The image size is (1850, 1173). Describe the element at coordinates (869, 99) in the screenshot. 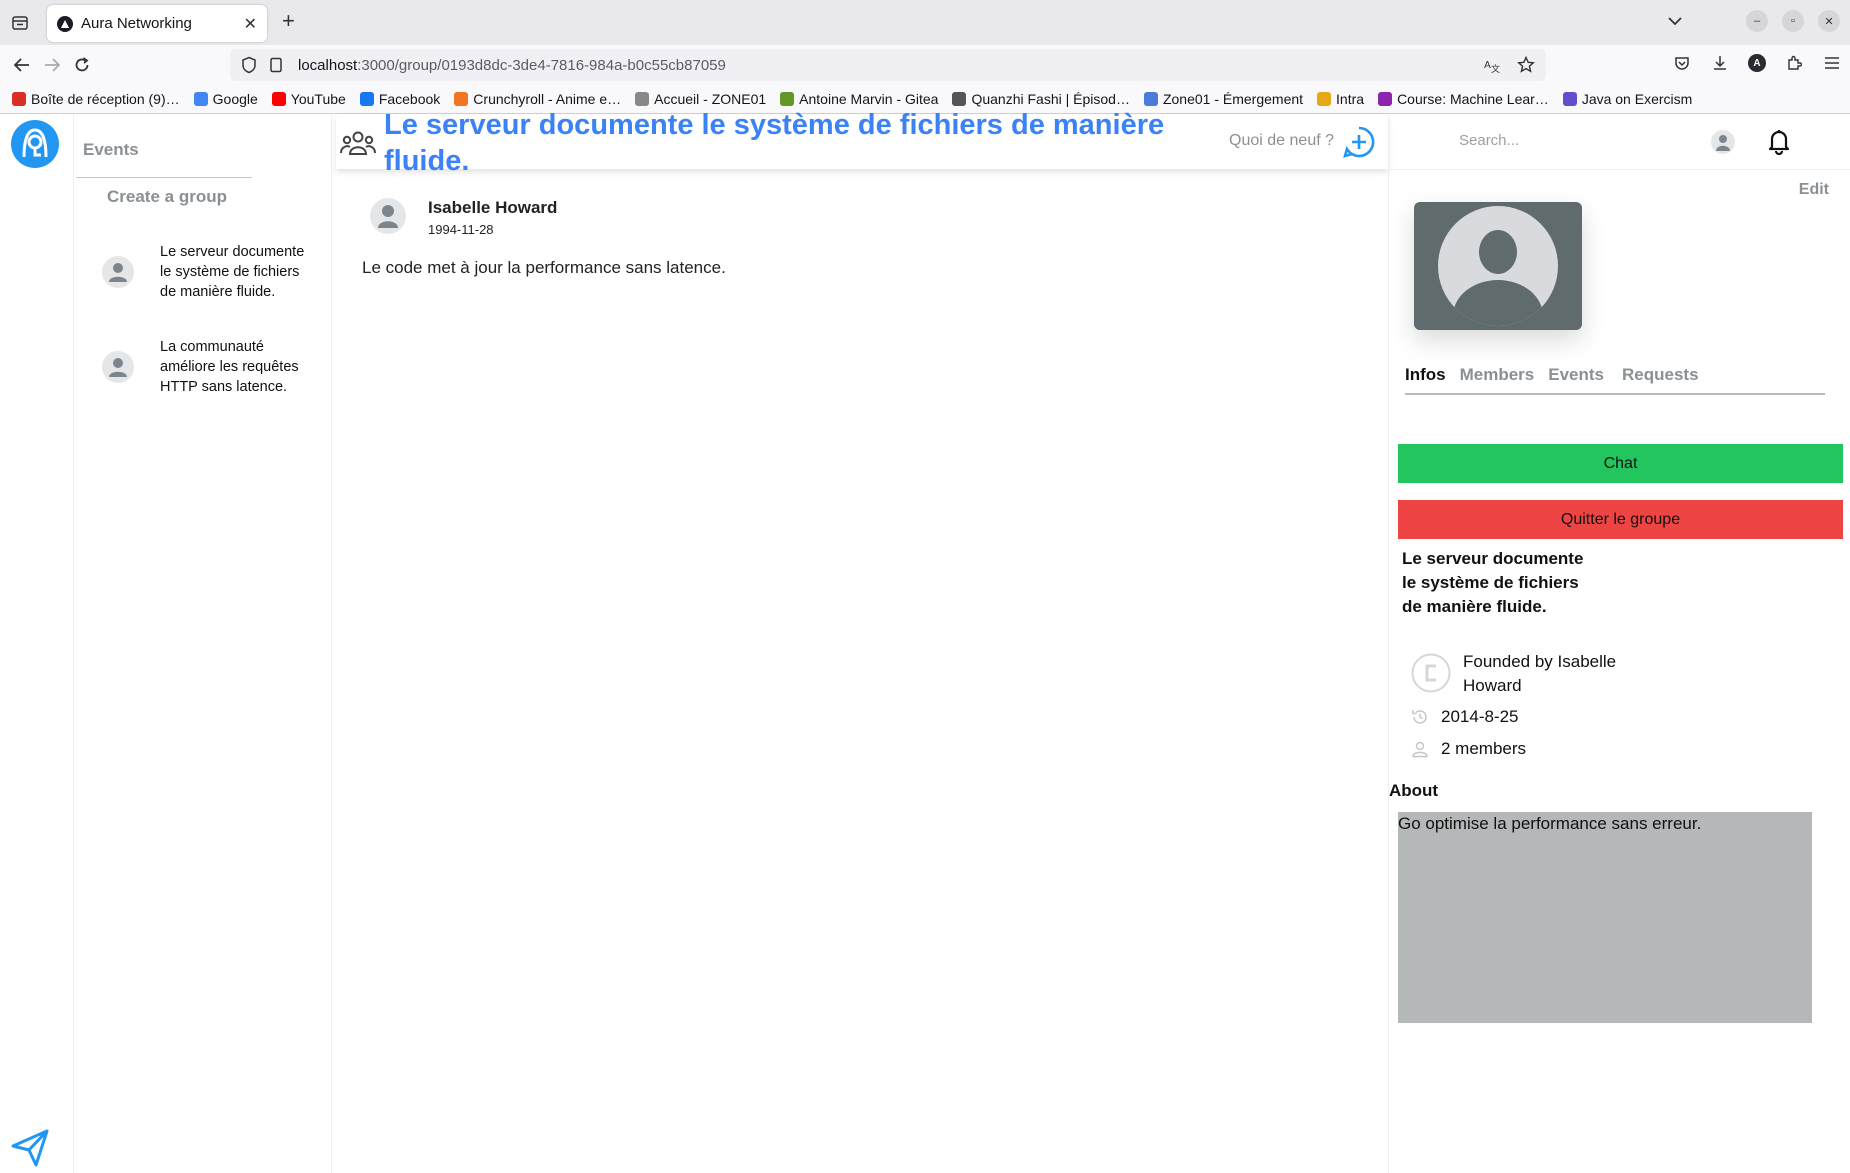

I see `bookmark-label: Antoine Marvin - Gitea` at that location.